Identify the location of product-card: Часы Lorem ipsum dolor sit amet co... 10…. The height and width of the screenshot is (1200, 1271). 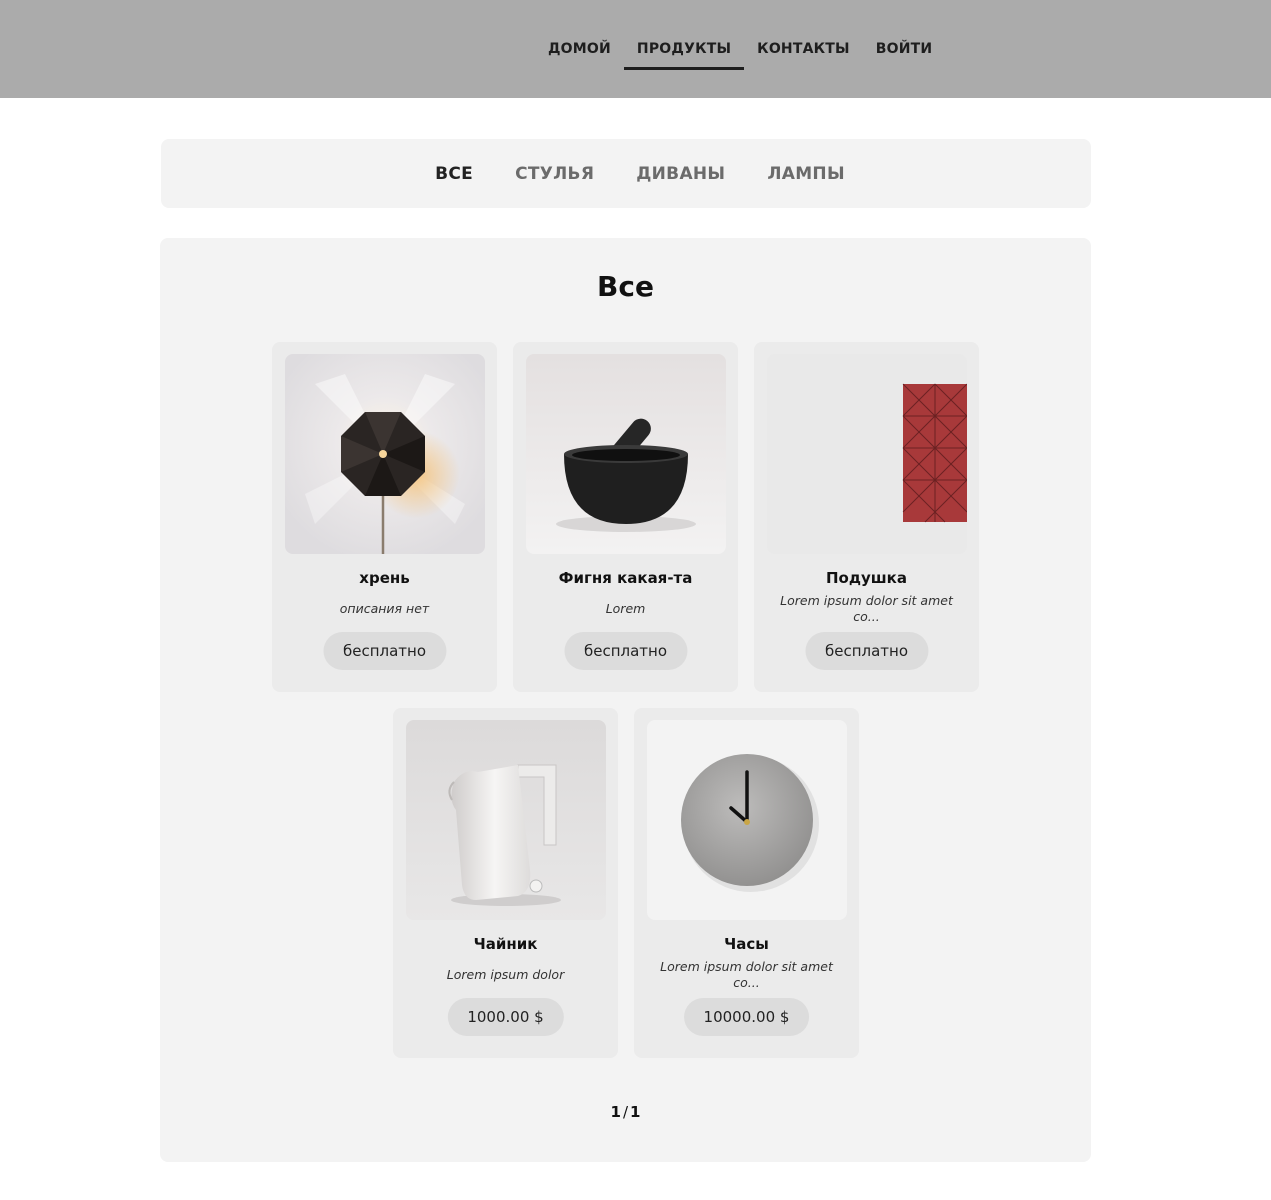
(746, 883).